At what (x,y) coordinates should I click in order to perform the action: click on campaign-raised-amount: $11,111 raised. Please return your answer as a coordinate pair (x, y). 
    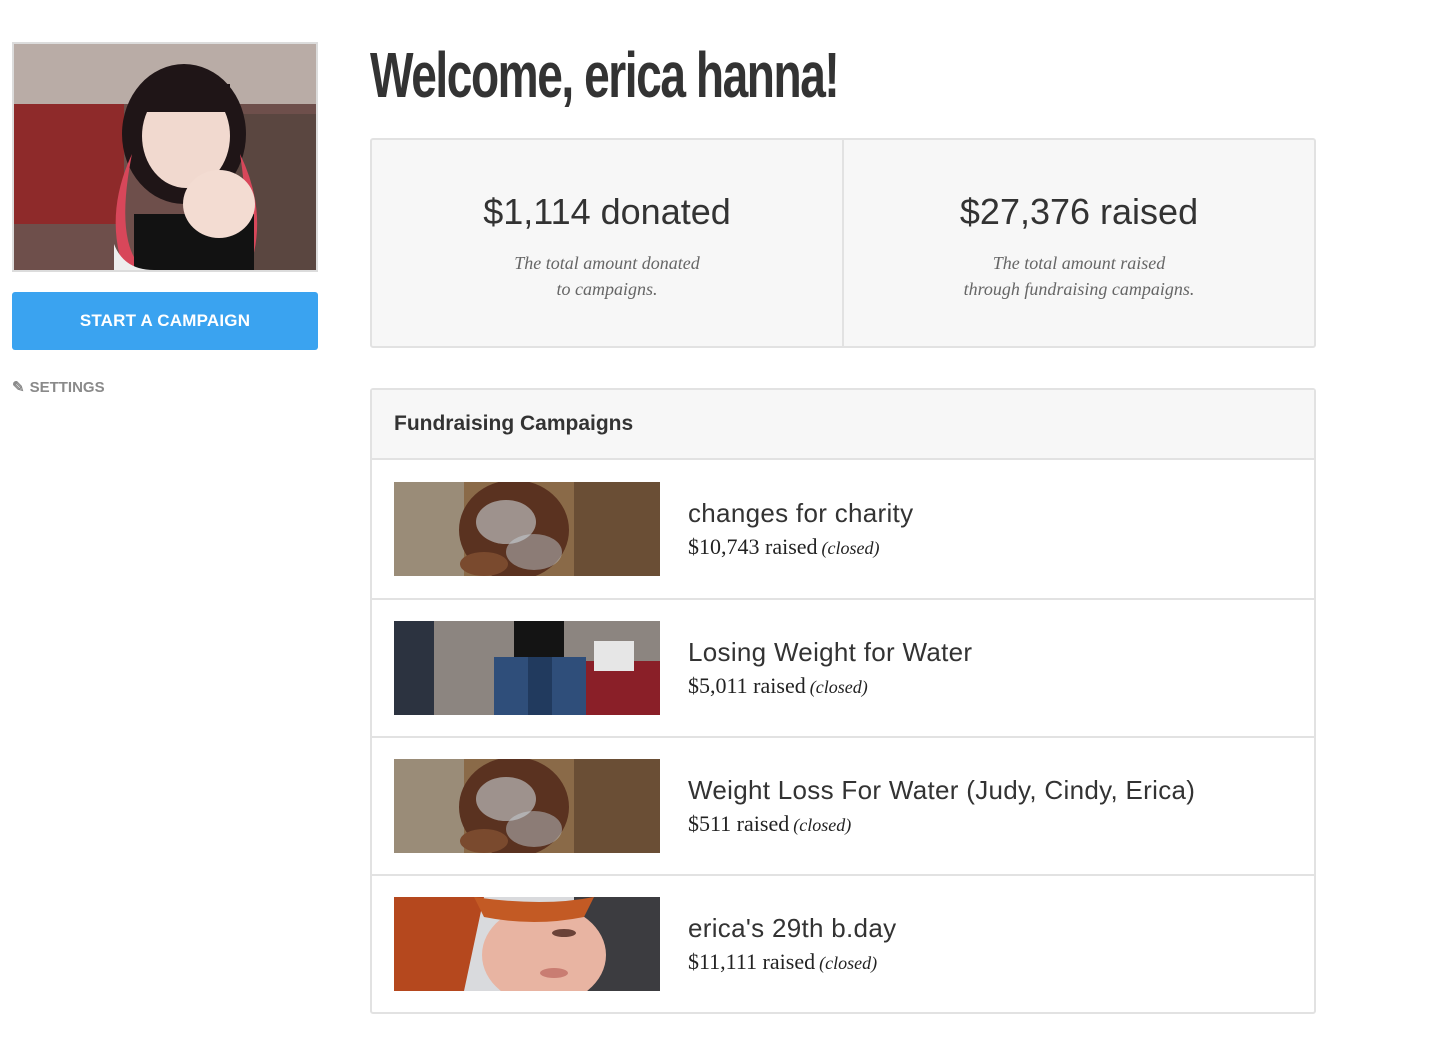
    Looking at the image, I should click on (752, 961).